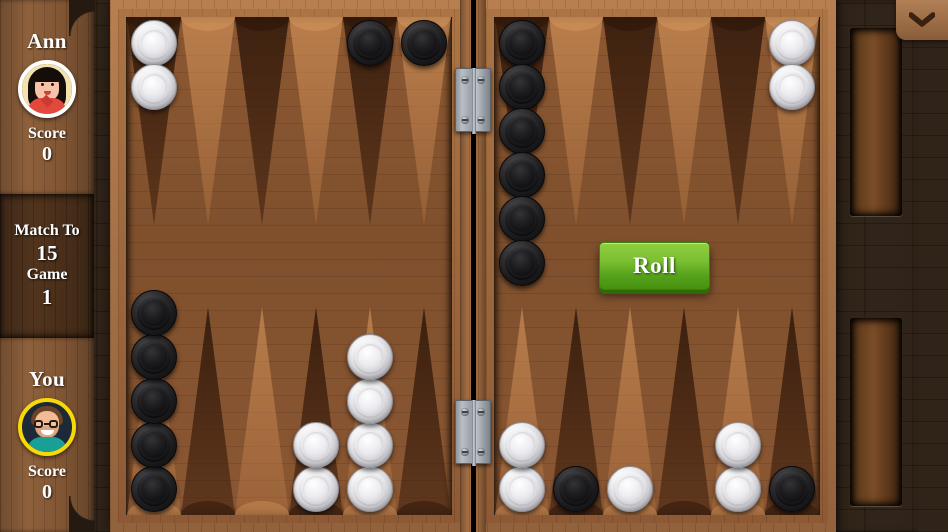  Describe the element at coordinates (876, 412) in the screenshot. I see `bear-off-slot-bottom` at that location.